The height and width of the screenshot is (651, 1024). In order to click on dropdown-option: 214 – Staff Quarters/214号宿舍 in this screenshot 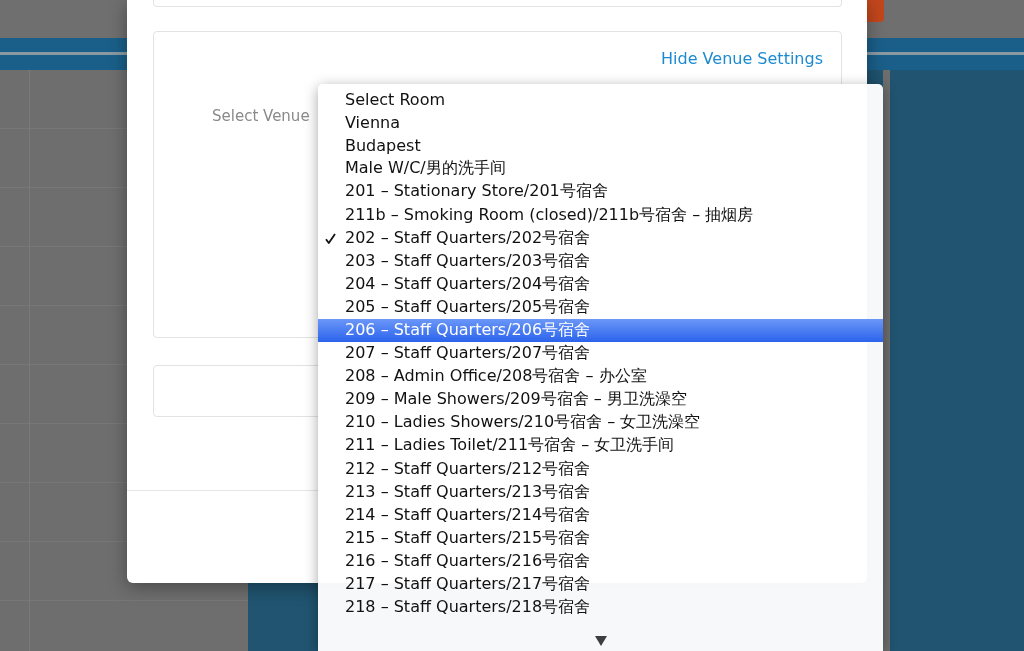, I will do `click(600, 515)`.